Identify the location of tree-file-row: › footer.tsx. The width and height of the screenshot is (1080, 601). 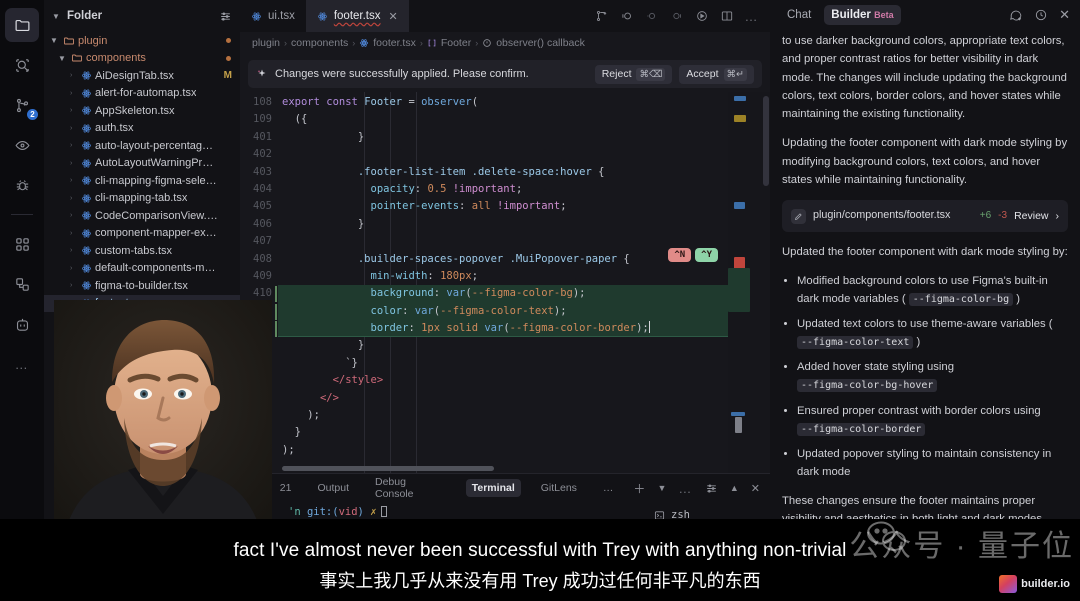
(142, 303).